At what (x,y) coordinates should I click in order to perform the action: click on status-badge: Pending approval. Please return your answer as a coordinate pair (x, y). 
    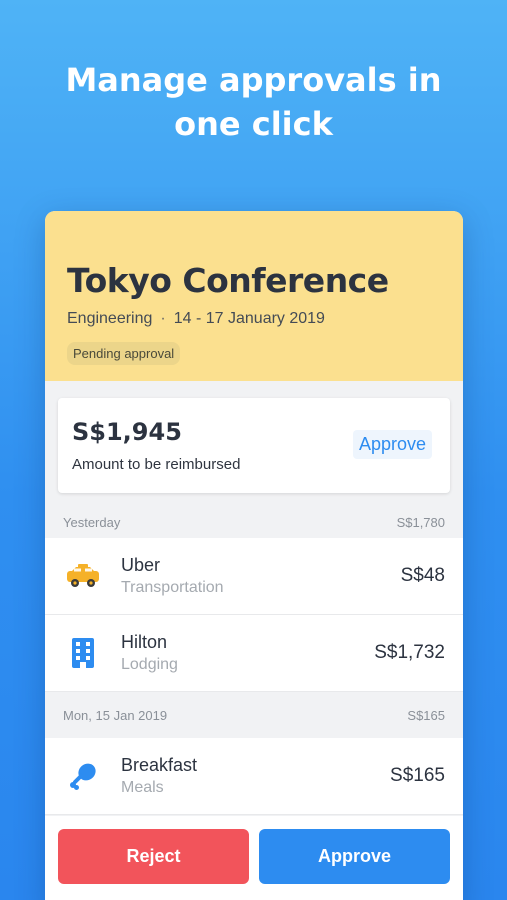
    Looking at the image, I should click on (124, 353).